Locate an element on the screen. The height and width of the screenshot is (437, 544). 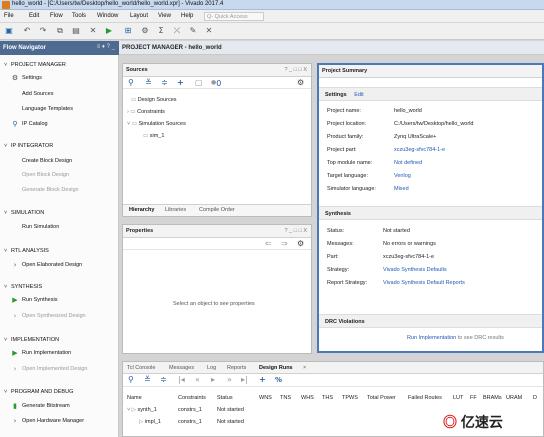
add-run-icon: + is located at coordinates (262, 380).